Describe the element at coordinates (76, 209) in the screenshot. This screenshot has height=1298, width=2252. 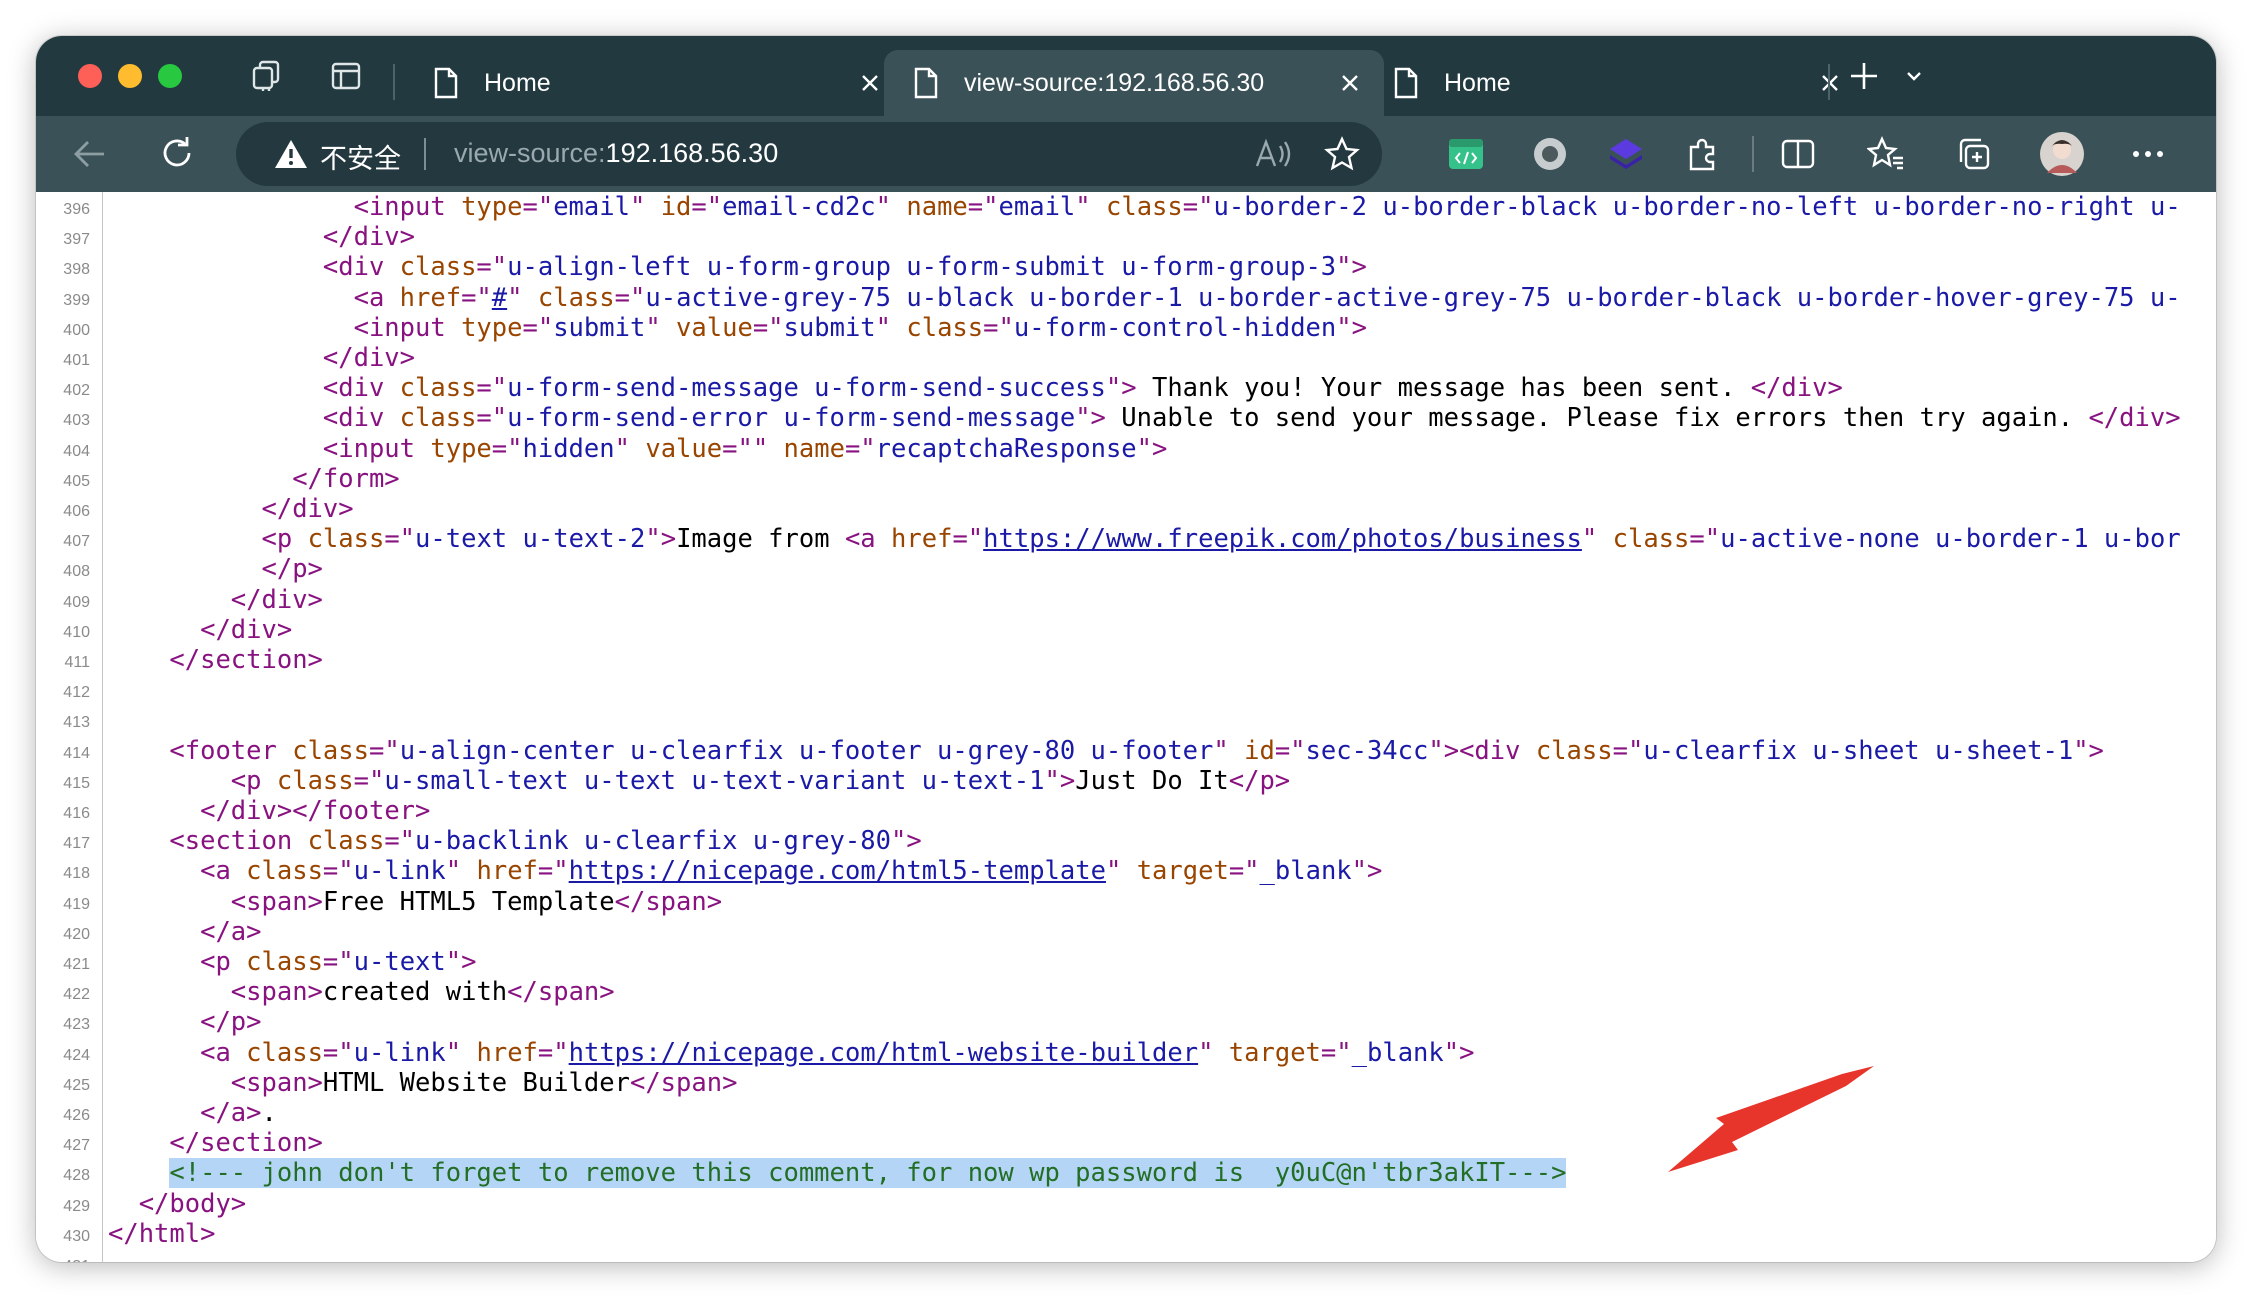
I see `line-number: 396` at that location.